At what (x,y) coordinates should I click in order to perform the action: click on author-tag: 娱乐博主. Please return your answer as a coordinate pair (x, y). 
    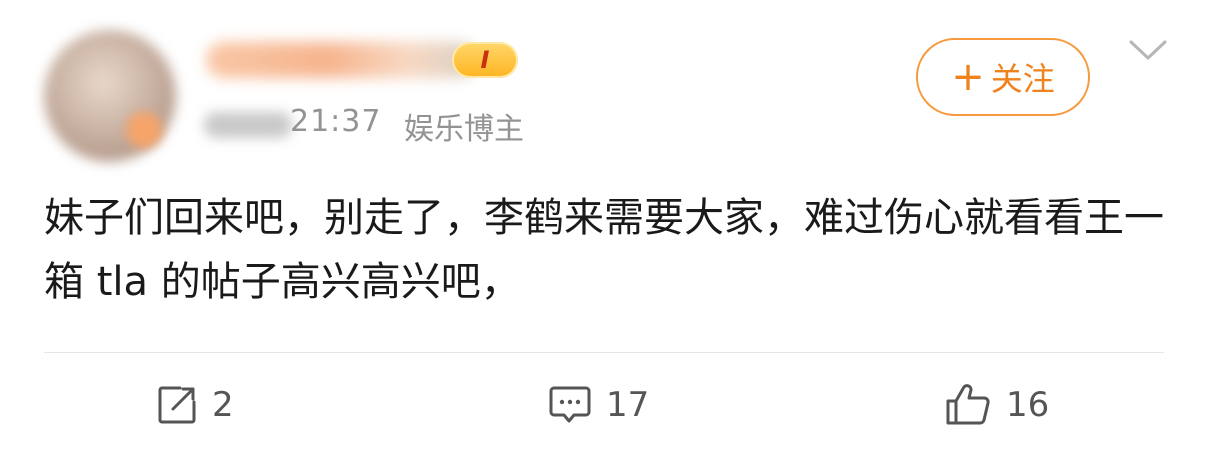
    Looking at the image, I should click on (464, 129).